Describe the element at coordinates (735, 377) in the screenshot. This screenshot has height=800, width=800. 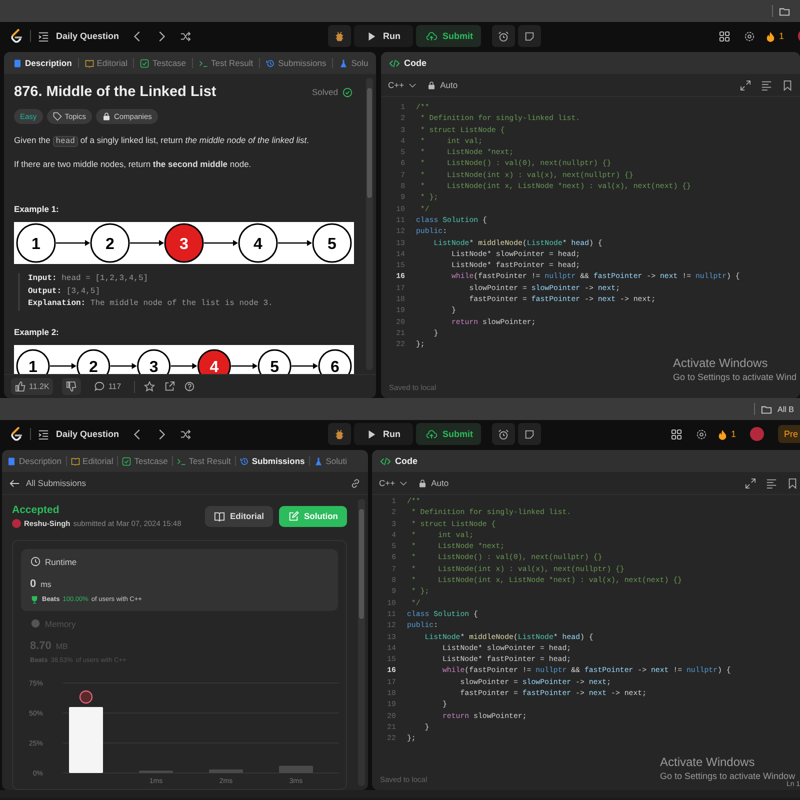
I see `activation-hint: Go to Settings to activate Wind` at that location.